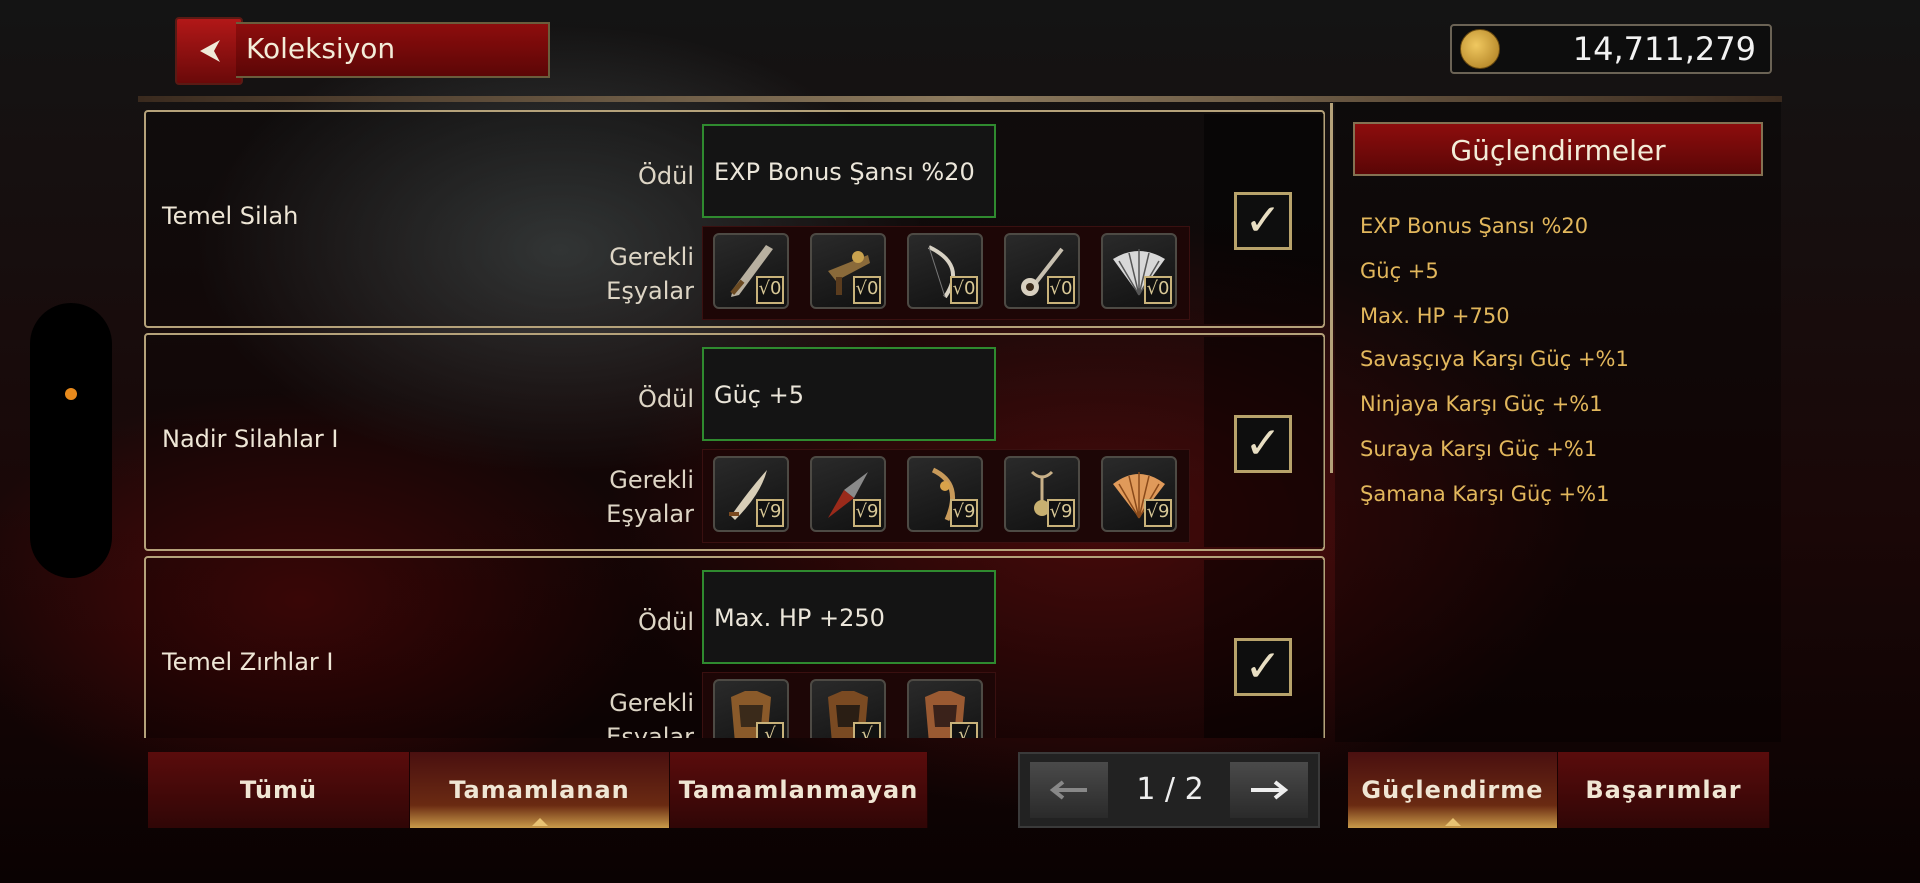 Image resolution: width=1920 pixels, height=883 pixels. What do you see at coordinates (321, 48) in the screenshot?
I see `page-title: Koleksiyon` at bounding box center [321, 48].